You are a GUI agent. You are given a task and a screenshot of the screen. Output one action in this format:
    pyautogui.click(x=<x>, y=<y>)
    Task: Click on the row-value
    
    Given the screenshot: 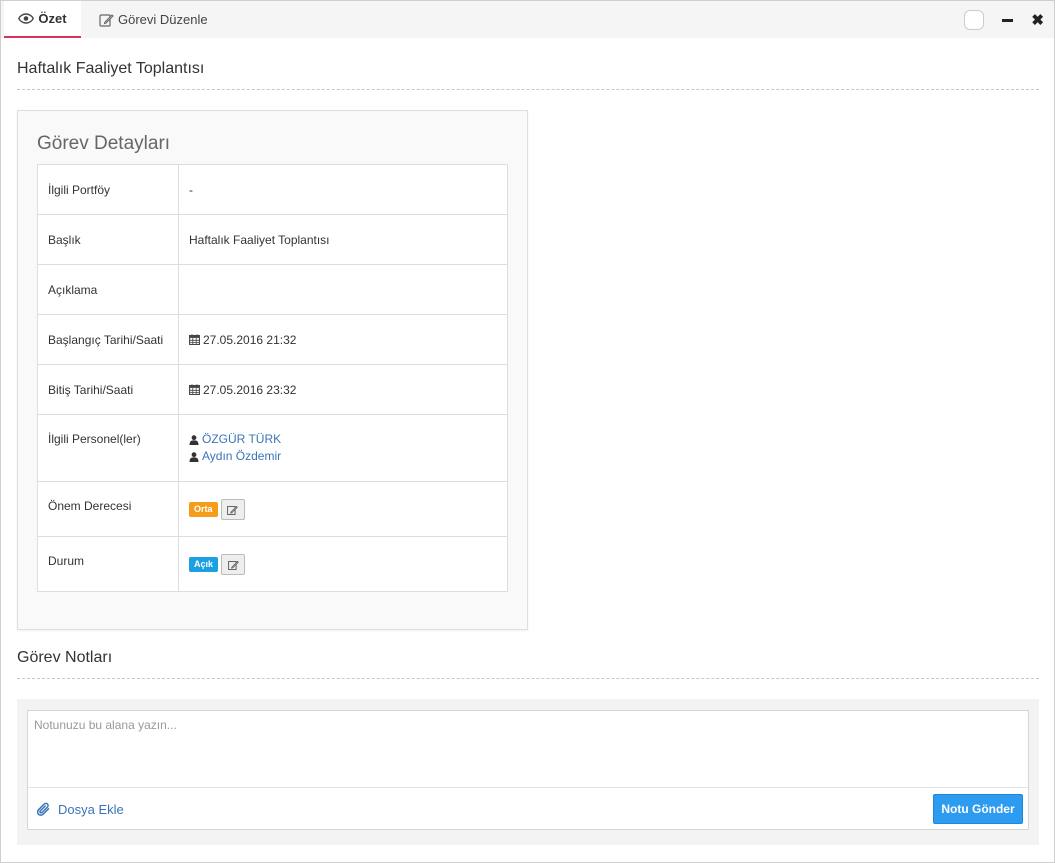 What is the action you would take?
    pyautogui.click(x=343, y=289)
    